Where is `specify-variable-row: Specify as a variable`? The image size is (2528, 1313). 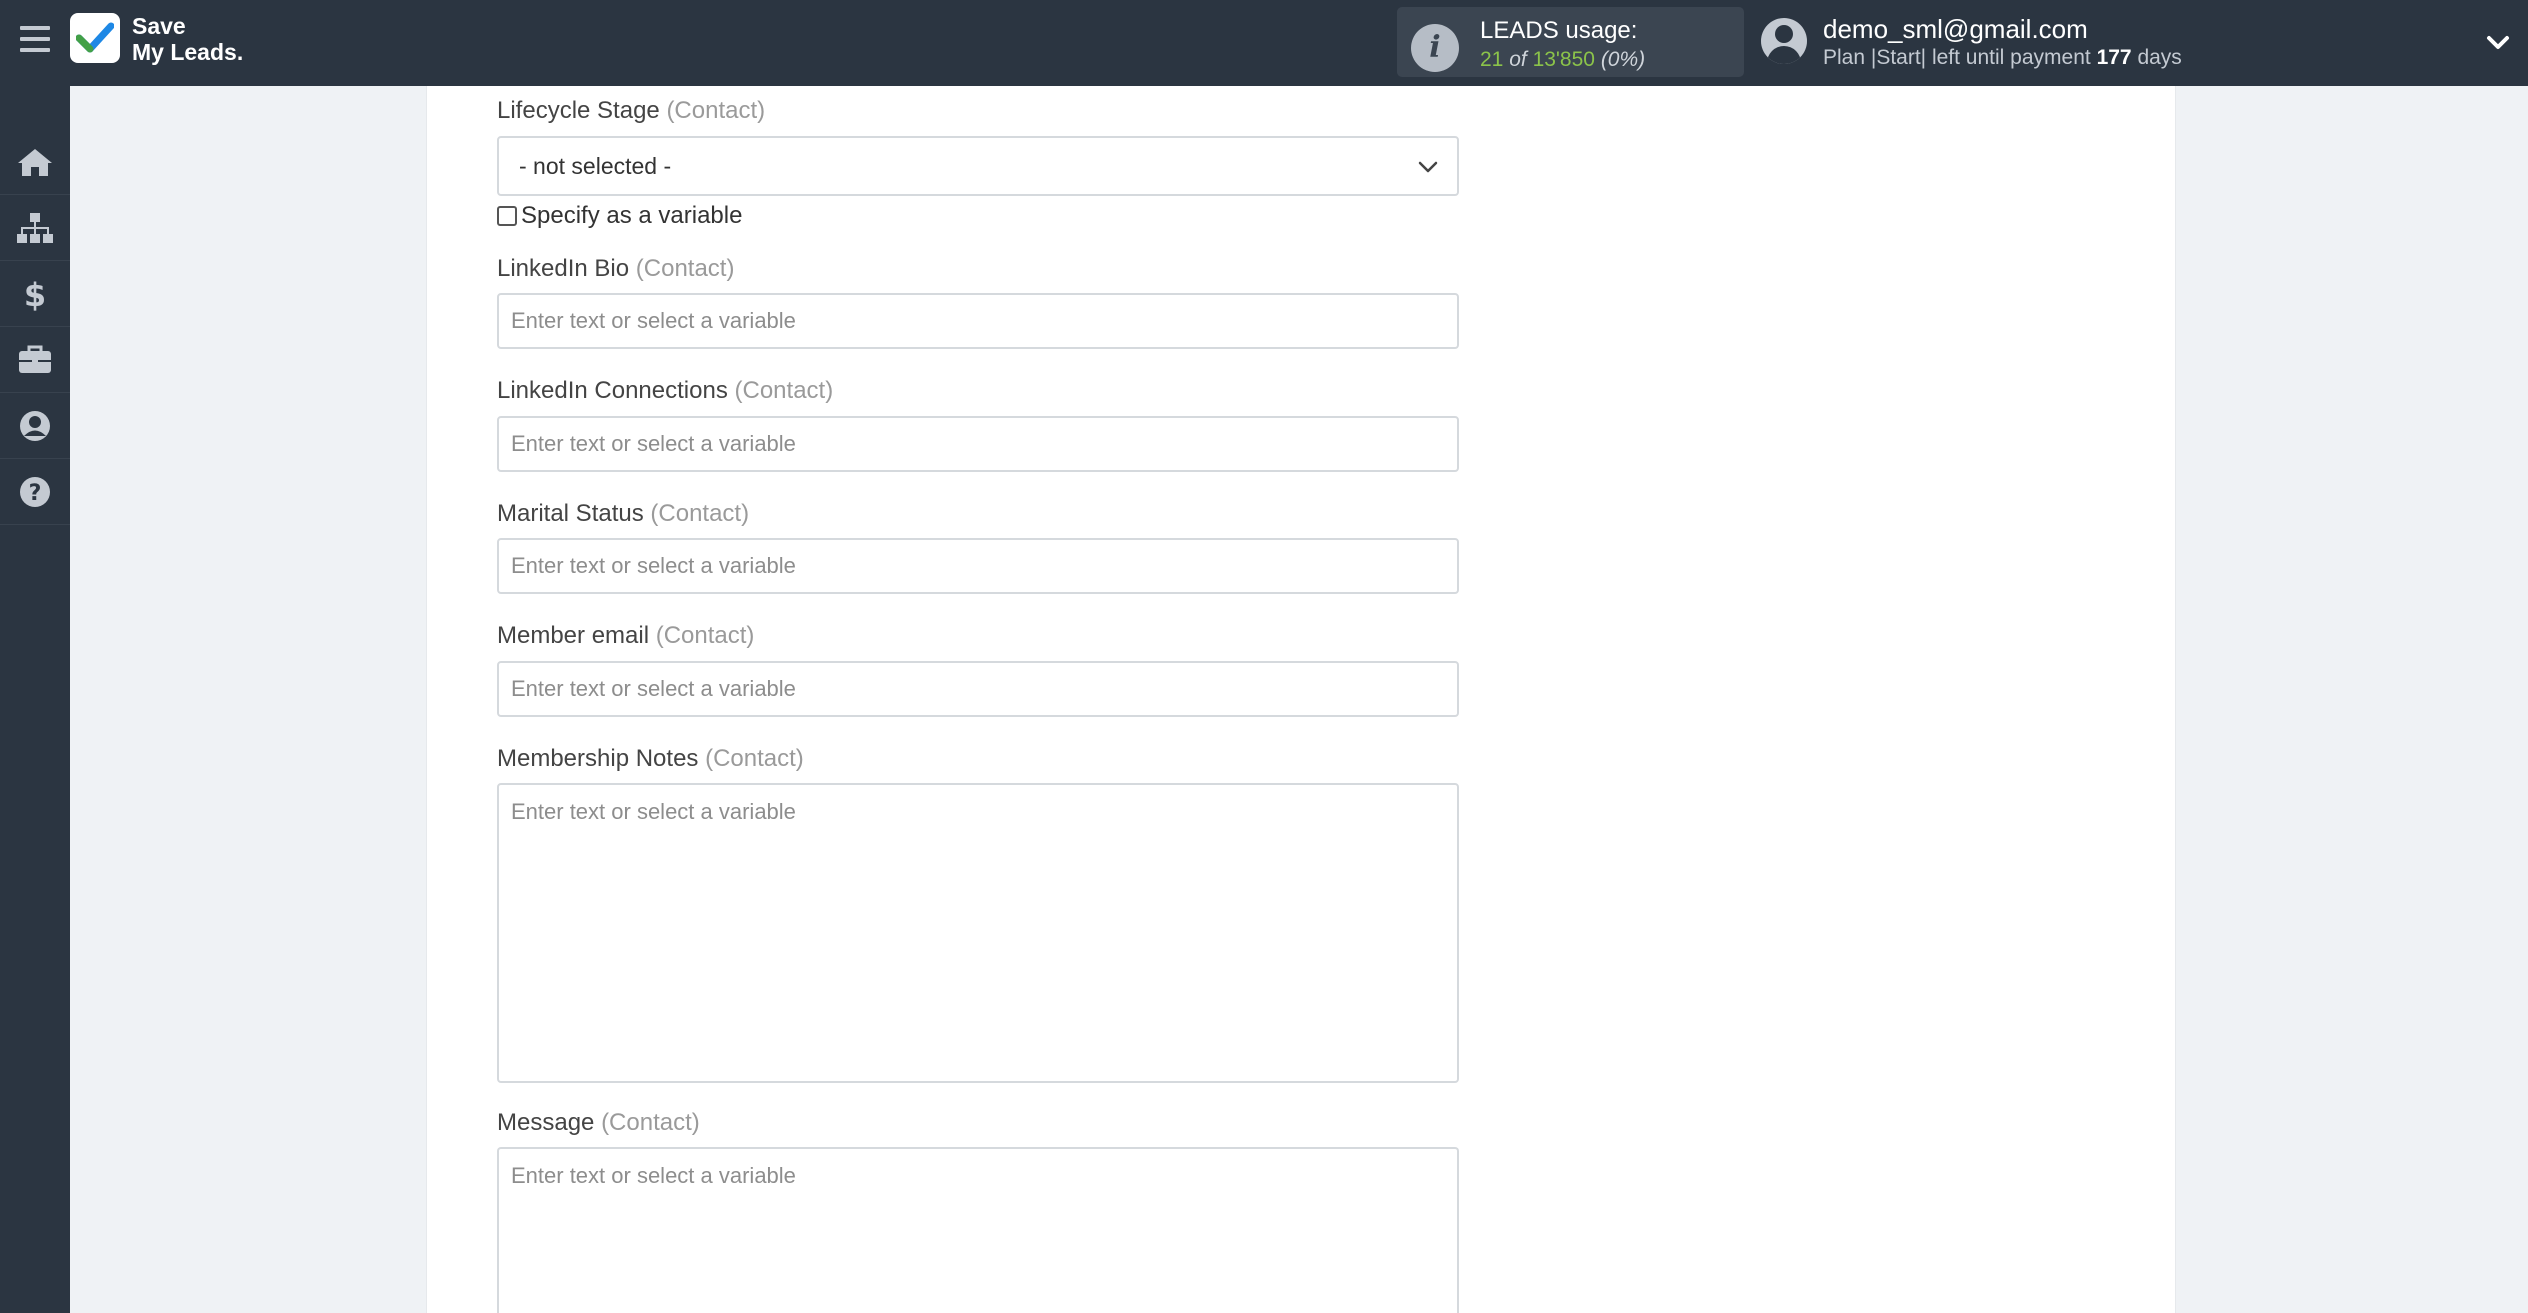
specify-variable-row: Specify as a variable is located at coordinates (619, 216).